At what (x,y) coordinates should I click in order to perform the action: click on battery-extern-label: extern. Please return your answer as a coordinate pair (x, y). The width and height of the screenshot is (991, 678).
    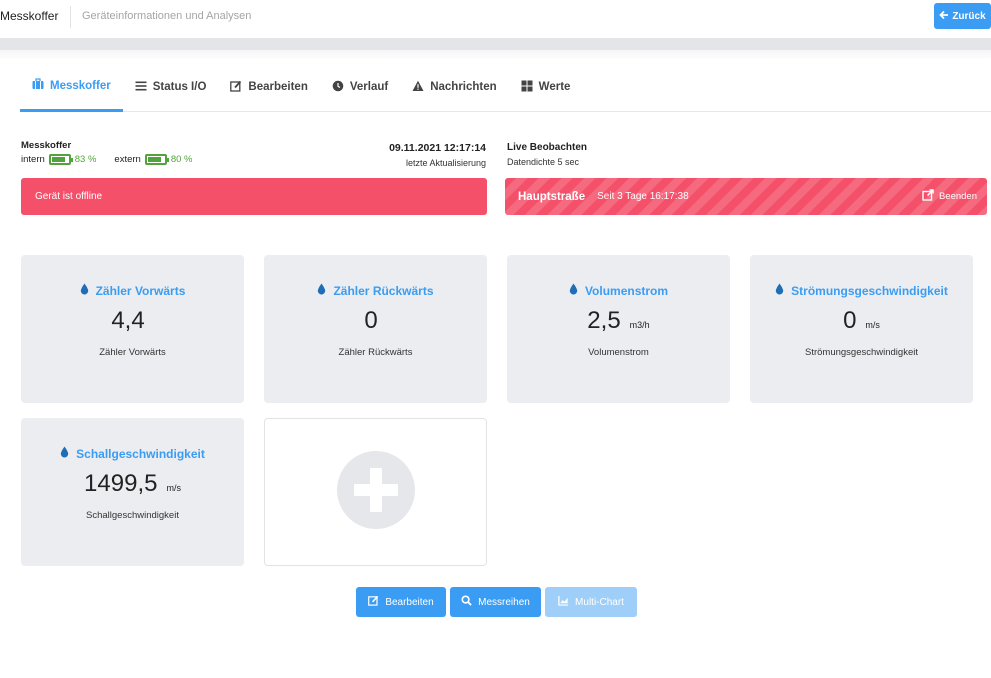
    Looking at the image, I should click on (127, 159).